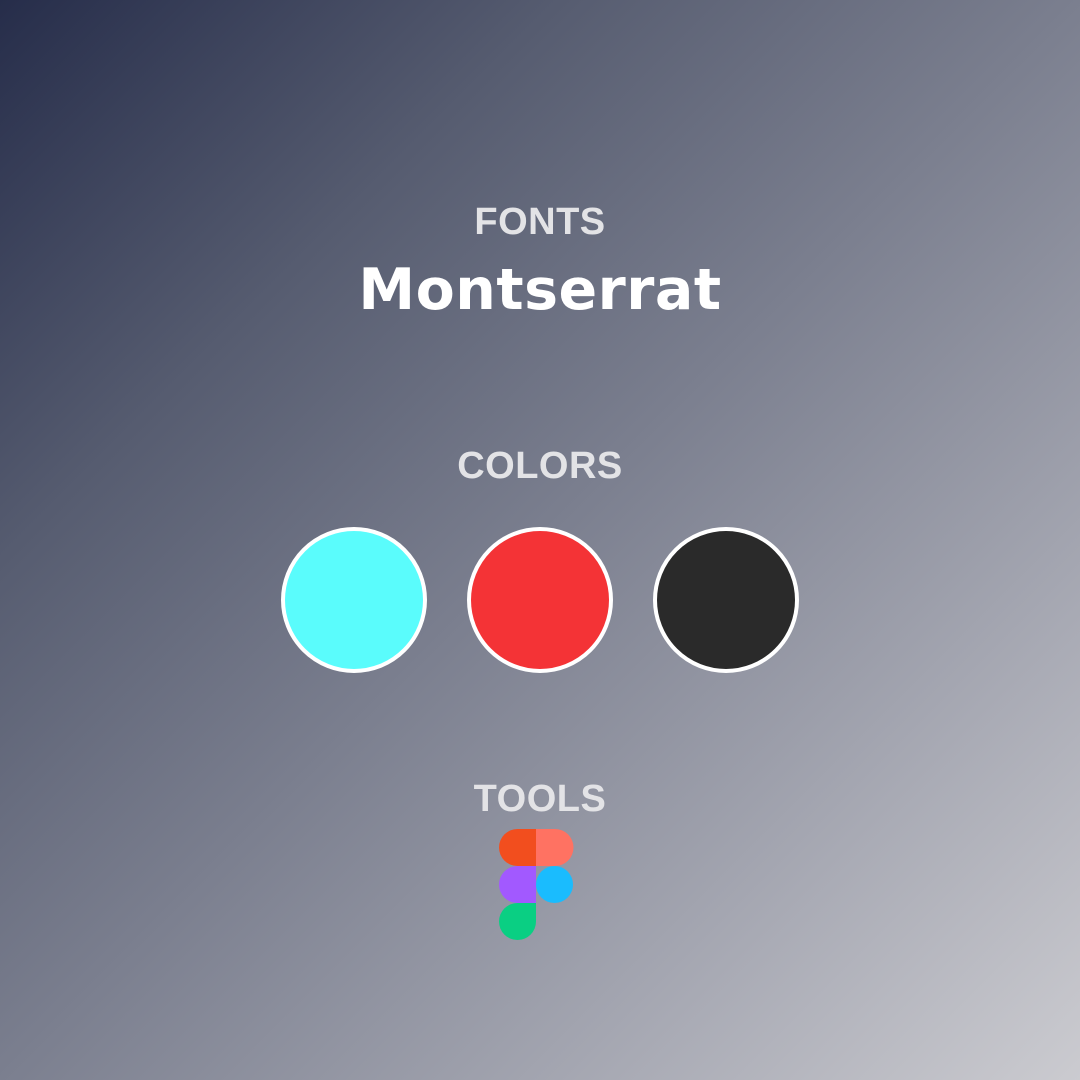 The height and width of the screenshot is (1080, 1080). Describe the element at coordinates (540, 290) in the screenshot. I see `font-name: Montserrat` at that location.